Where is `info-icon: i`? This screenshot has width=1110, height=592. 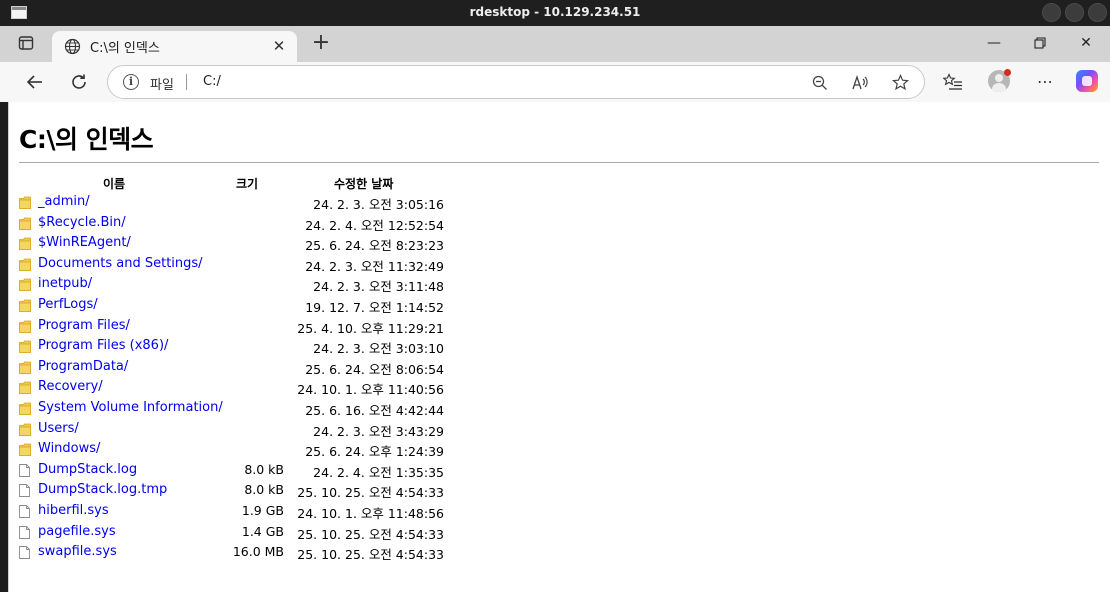
info-icon: i is located at coordinates (131, 82).